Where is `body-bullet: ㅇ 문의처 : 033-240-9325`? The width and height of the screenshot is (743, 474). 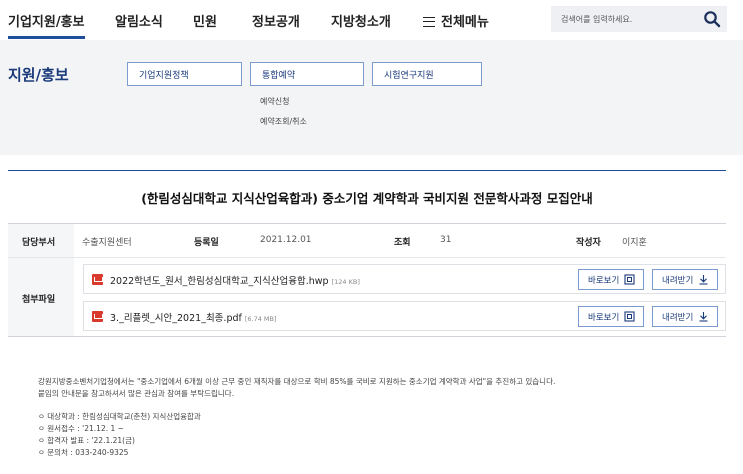
body-bullet: ㅇ 문의처 : 033-240-9325 is located at coordinates (83, 452).